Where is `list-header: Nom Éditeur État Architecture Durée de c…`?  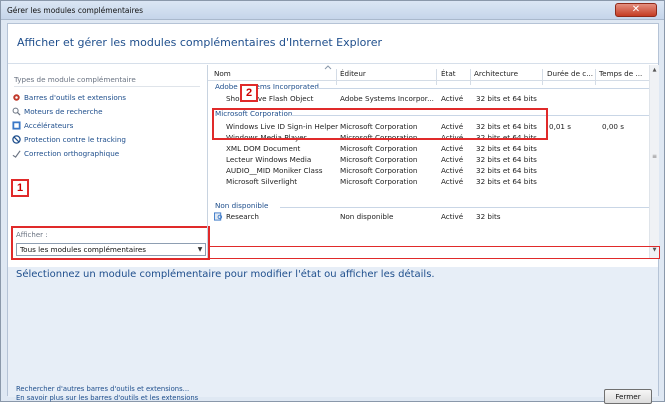
list-header: Nom Éditeur État Architecture Durée de c… is located at coordinates (433, 75).